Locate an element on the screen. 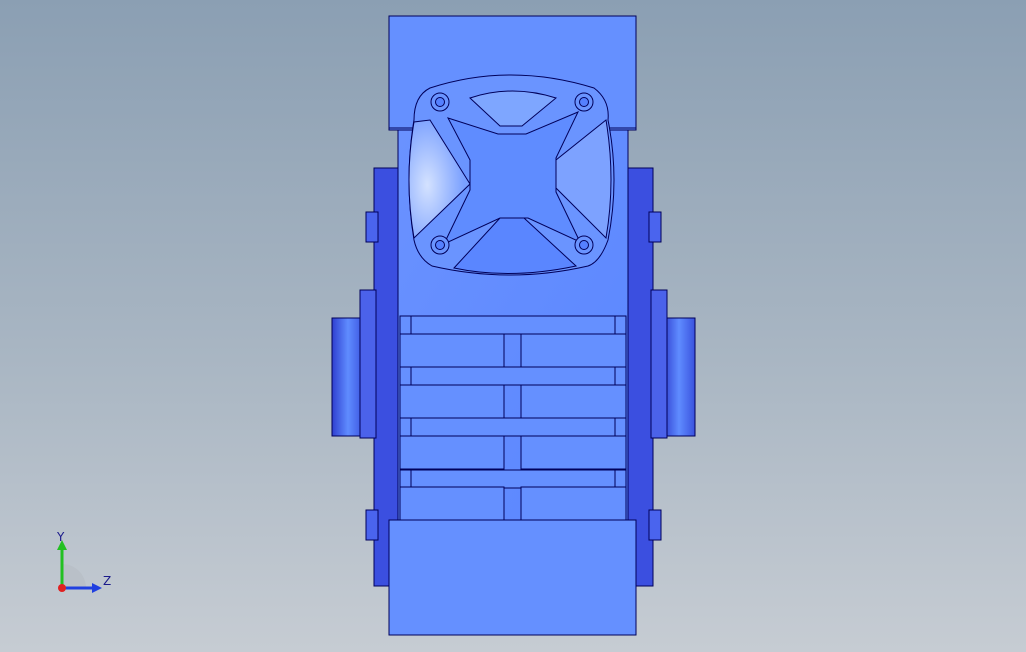 Image resolution: width=1026 pixels, height=652 pixels. y-axis-label: Y is located at coordinates (61, 537).